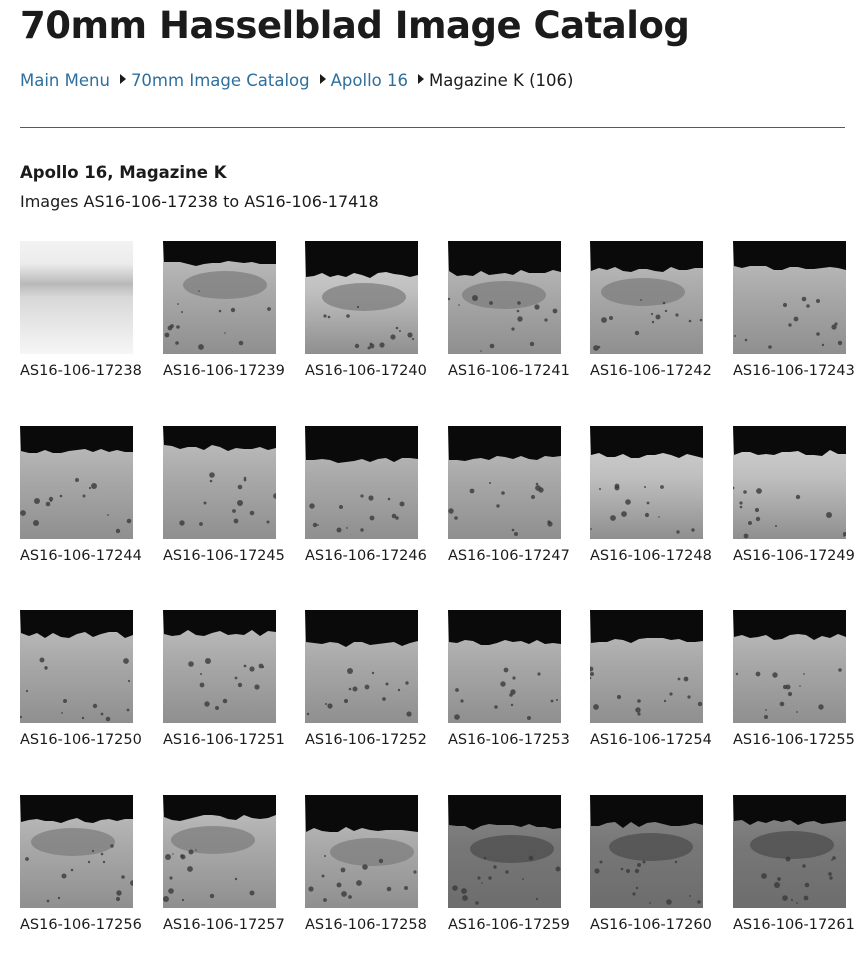 Image resolution: width=867 pixels, height=959 pixels. What do you see at coordinates (652, 371) in the screenshot?
I see `image-label-link: AS16-106-17242` at bounding box center [652, 371].